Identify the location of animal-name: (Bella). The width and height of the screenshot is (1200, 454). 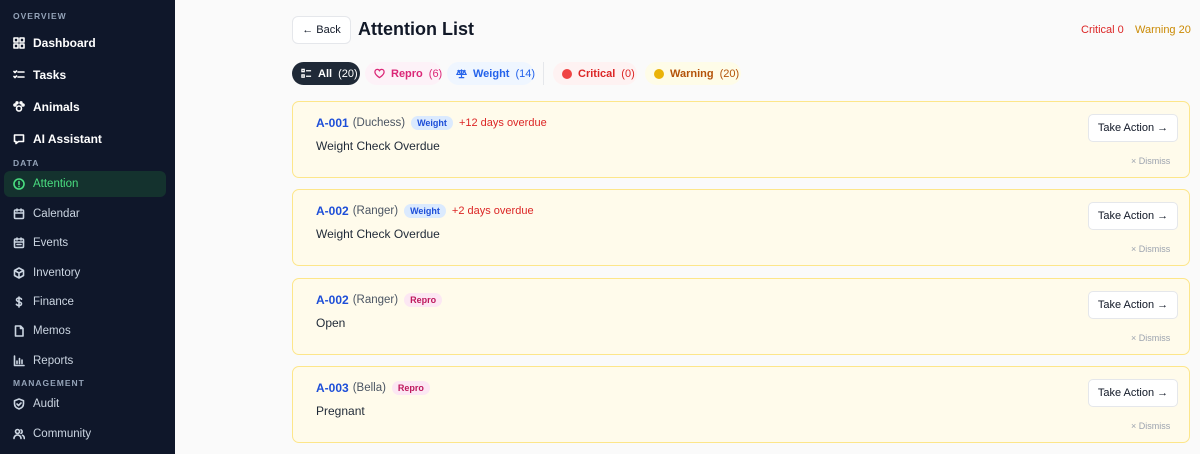
(369, 388).